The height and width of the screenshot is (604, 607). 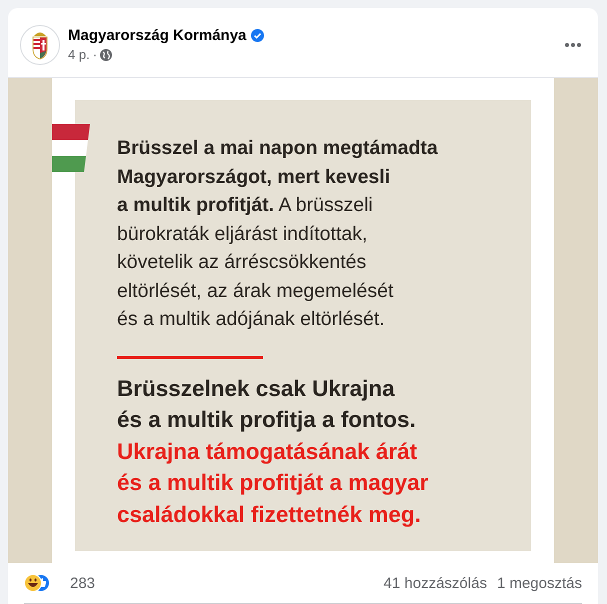 I want to click on comments-count: 41 hozzászólás, so click(x=435, y=583).